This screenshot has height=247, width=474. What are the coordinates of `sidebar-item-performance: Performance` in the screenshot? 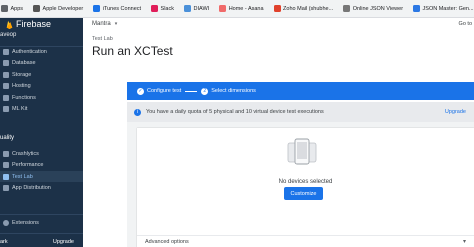 It's located at (41, 165).